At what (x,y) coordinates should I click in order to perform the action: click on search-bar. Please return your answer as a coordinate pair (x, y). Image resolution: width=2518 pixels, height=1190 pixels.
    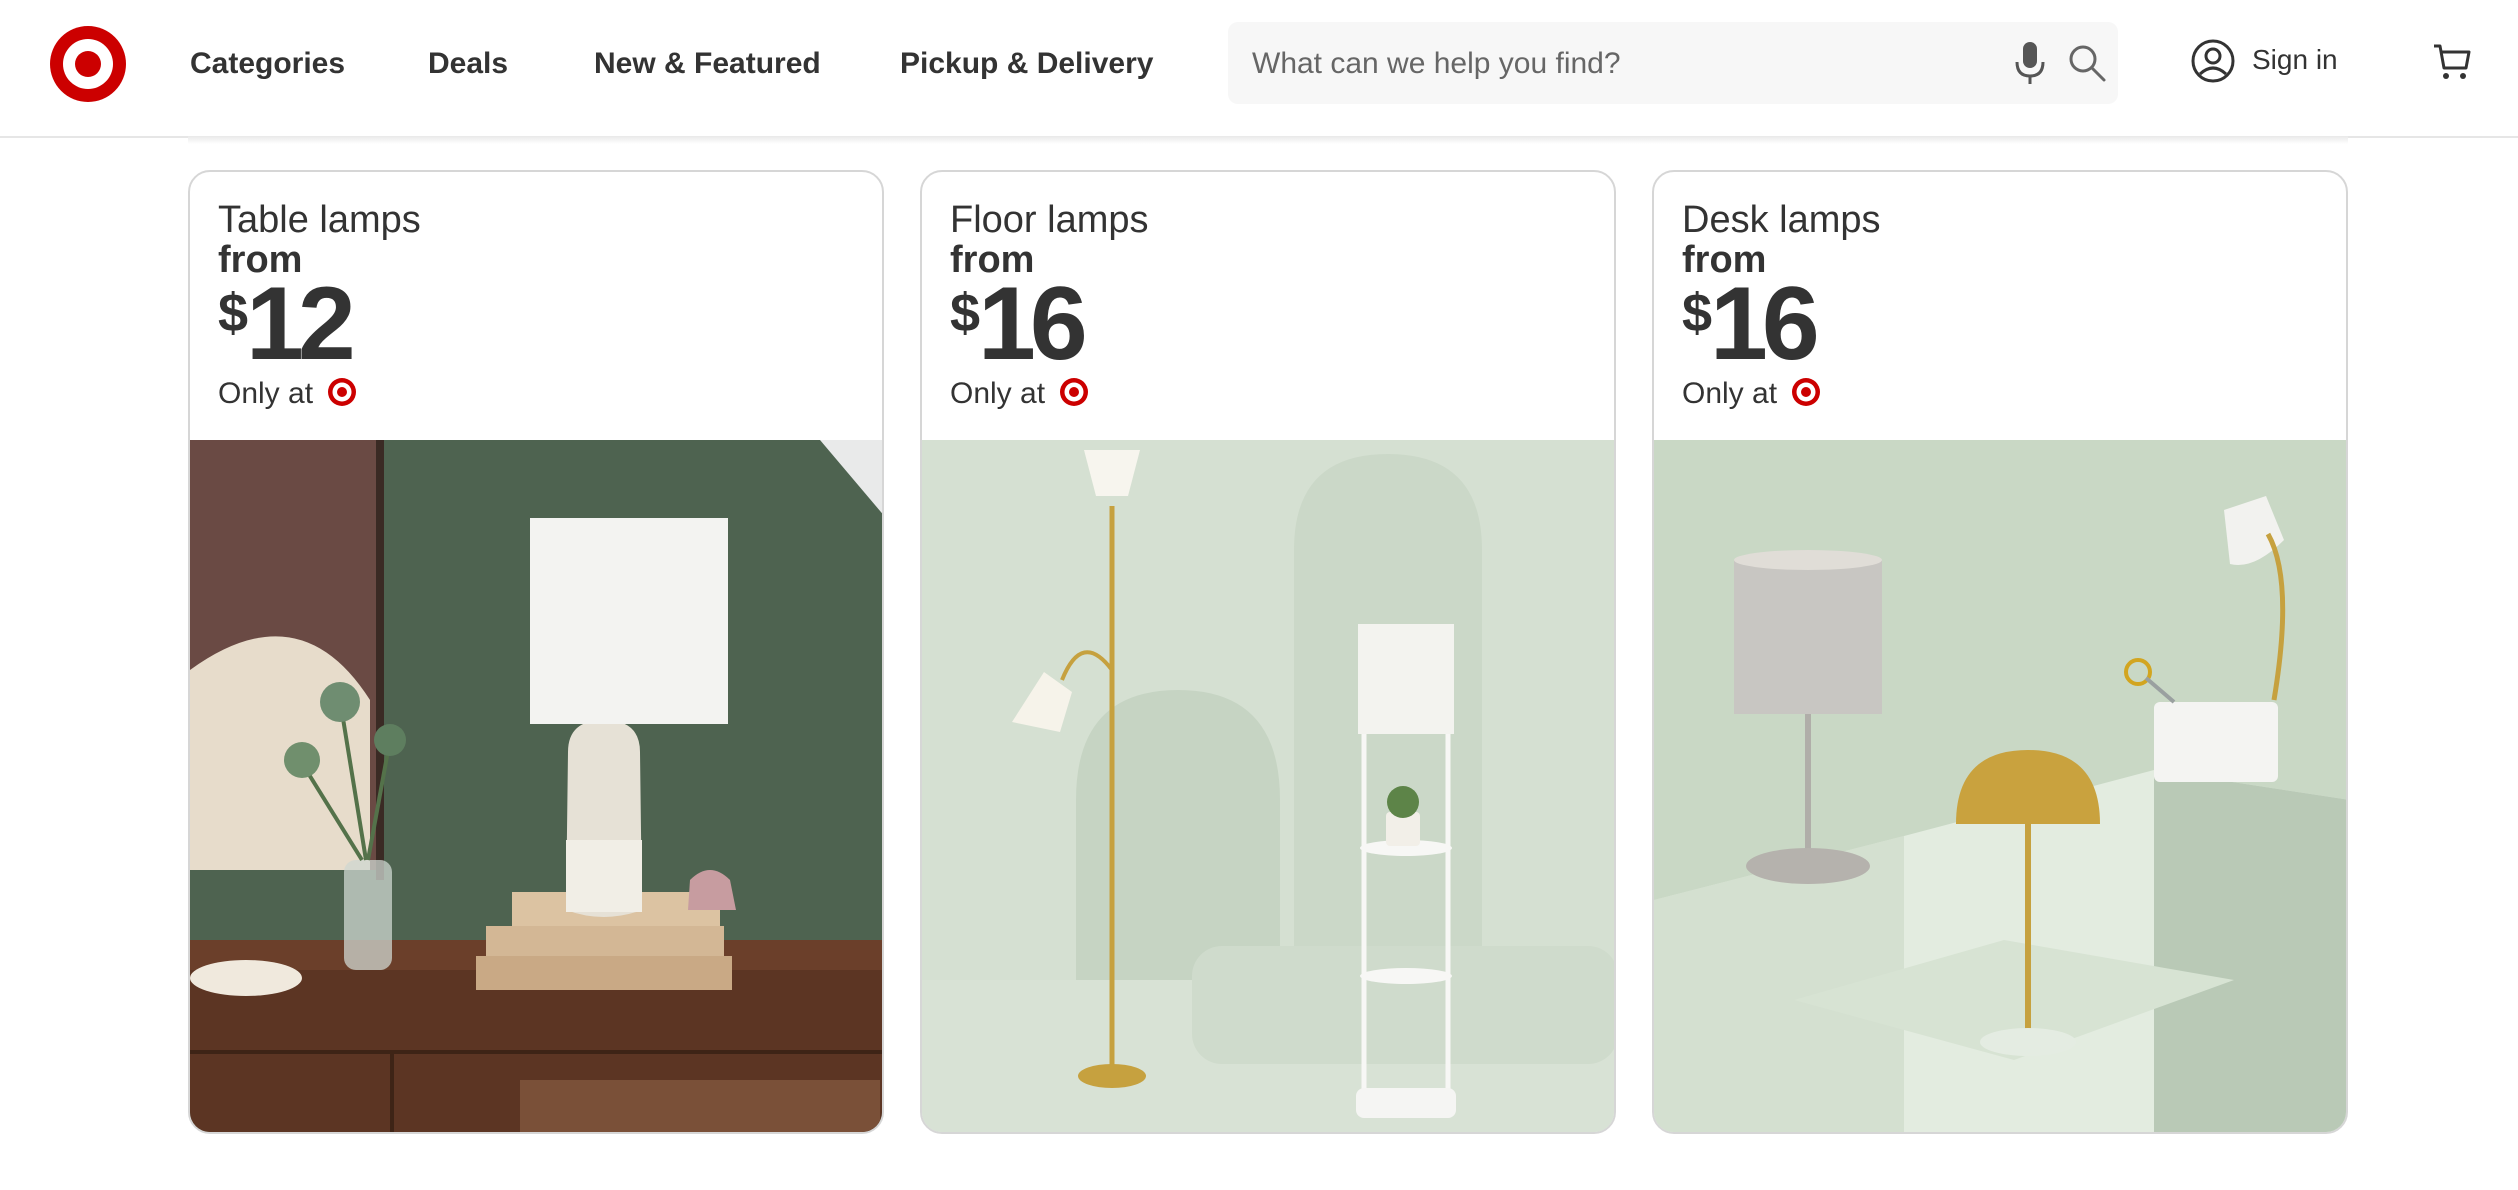
    Looking at the image, I should click on (1673, 64).